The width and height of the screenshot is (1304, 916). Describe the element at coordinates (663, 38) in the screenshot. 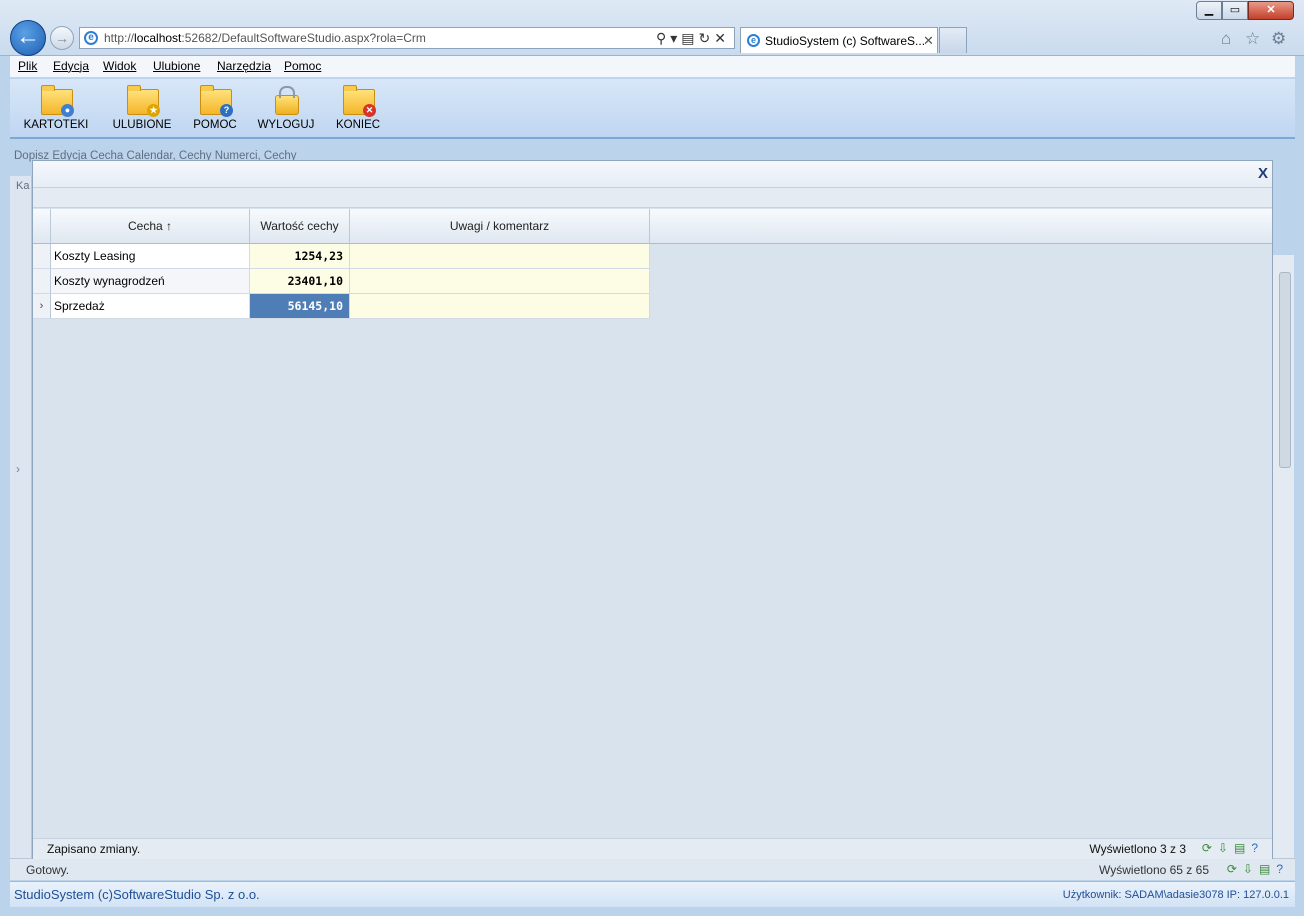

I see `search-icon: ⚲` at that location.